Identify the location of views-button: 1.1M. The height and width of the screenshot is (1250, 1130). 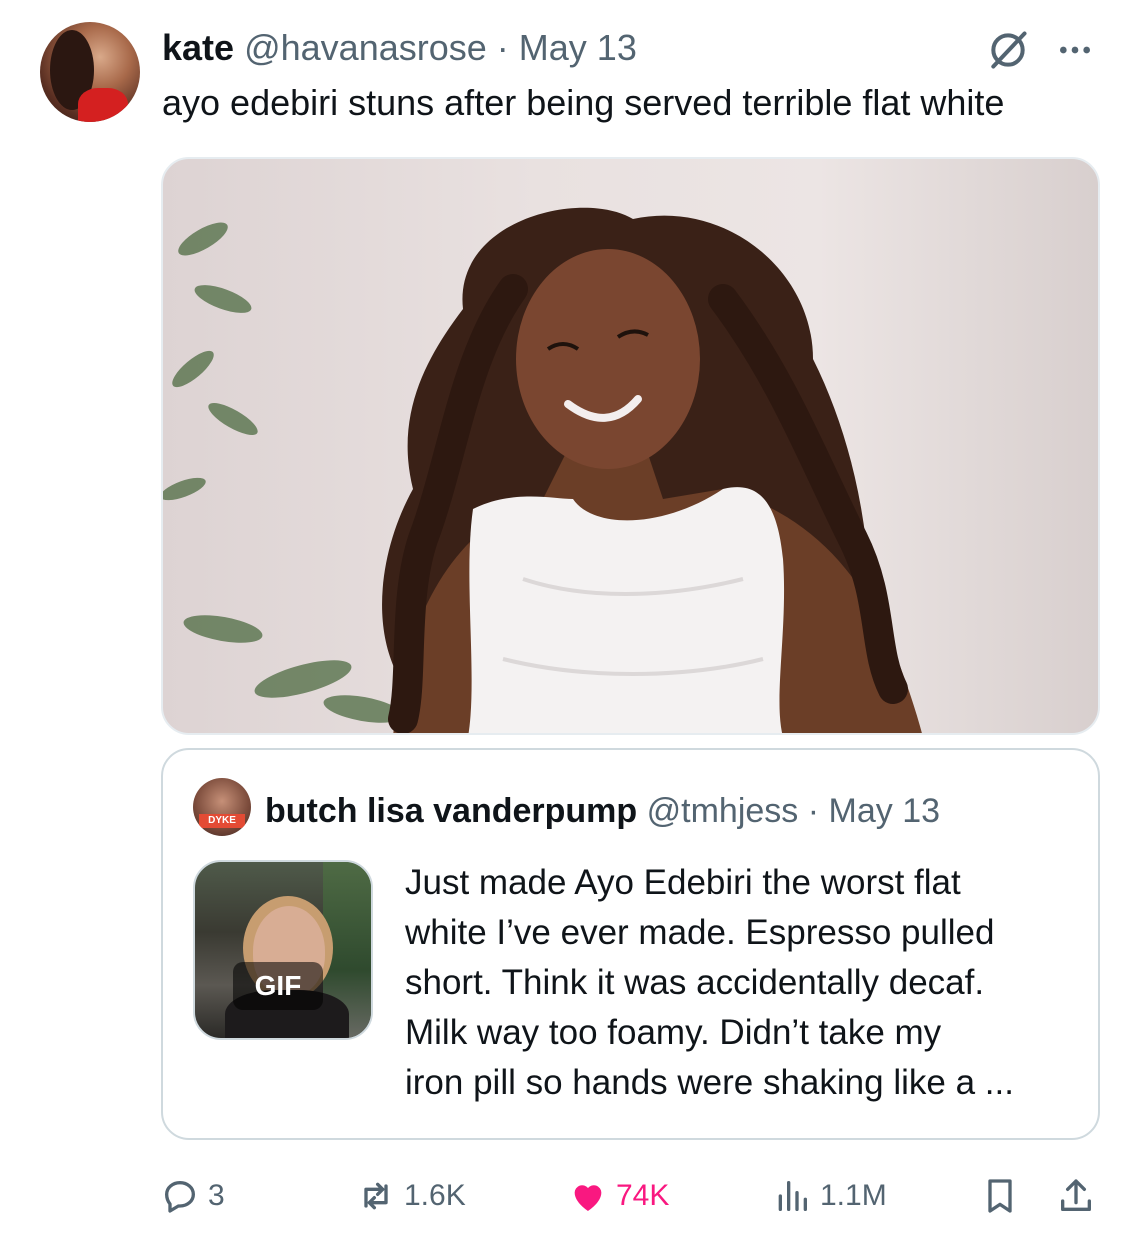
(829, 1196).